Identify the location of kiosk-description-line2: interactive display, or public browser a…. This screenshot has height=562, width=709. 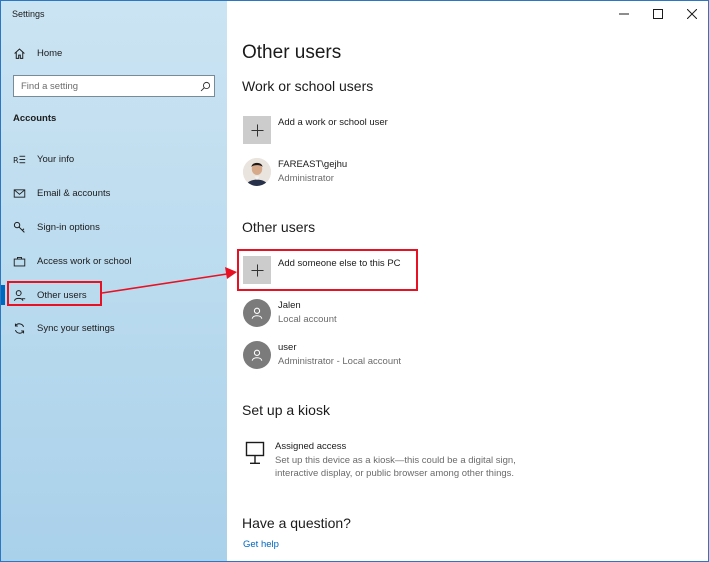
(395, 473).